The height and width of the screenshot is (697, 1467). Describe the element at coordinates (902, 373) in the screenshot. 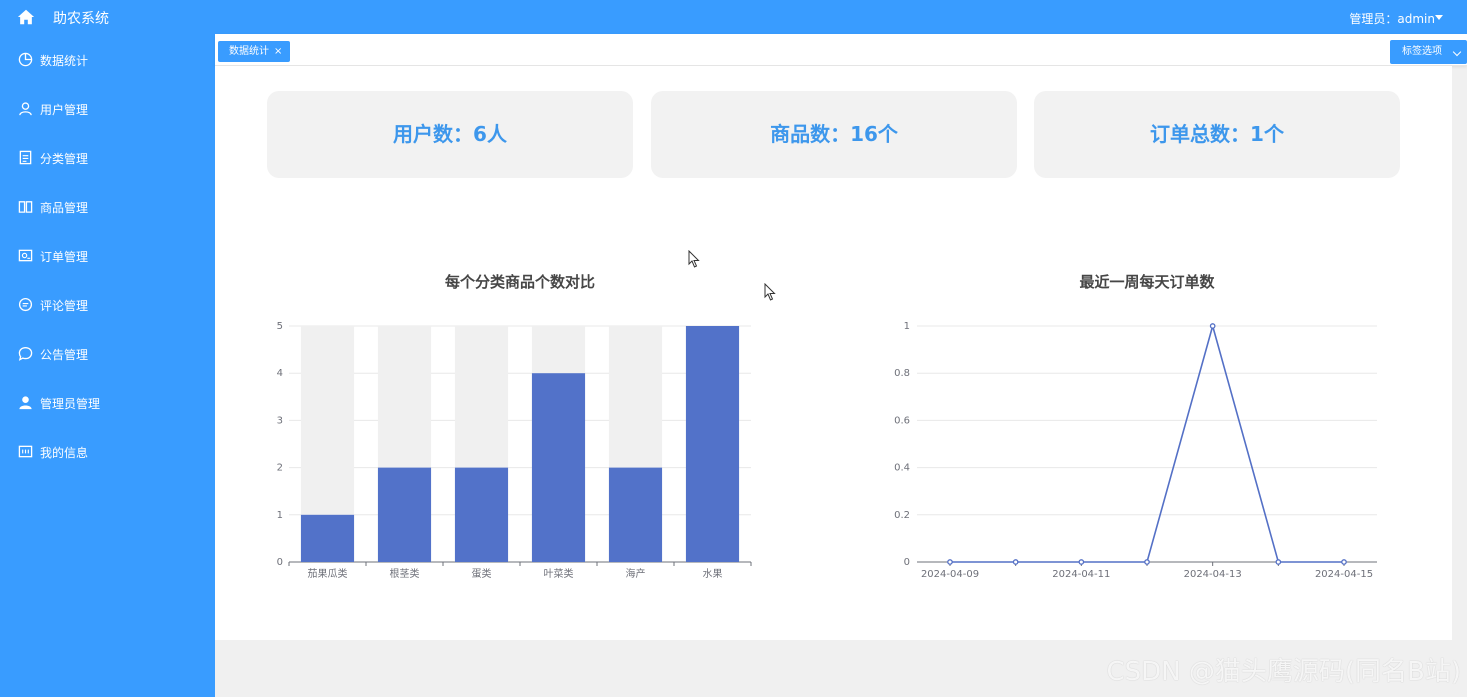

I see `y-tick-label: 0.8` at that location.